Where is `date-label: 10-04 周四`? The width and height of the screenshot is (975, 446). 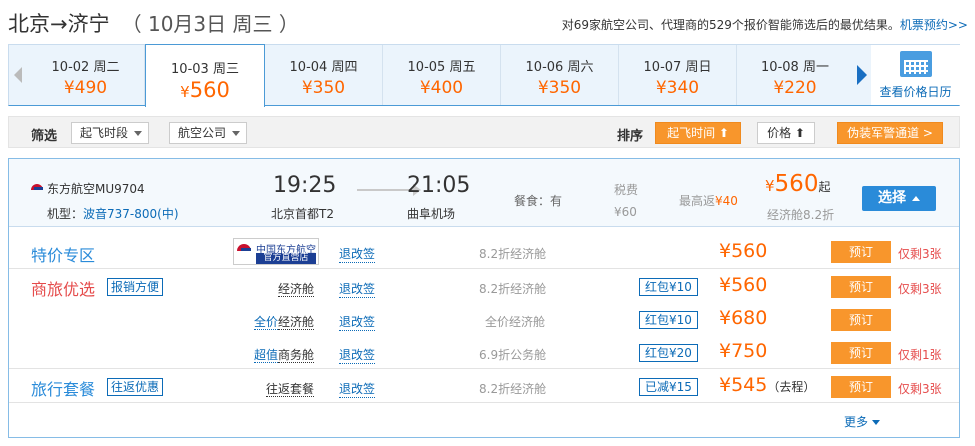
date-label: 10-04 周四 is located at coordinates (323, 67).